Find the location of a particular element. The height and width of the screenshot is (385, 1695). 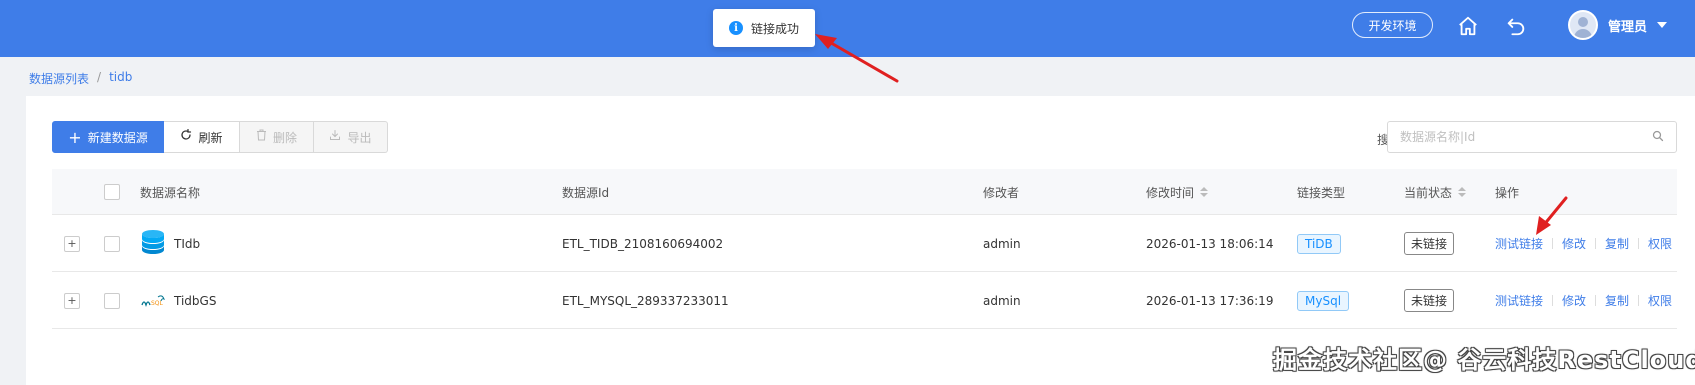

column-header-modifier: 修改者 is located at coordinates (1001, 192).